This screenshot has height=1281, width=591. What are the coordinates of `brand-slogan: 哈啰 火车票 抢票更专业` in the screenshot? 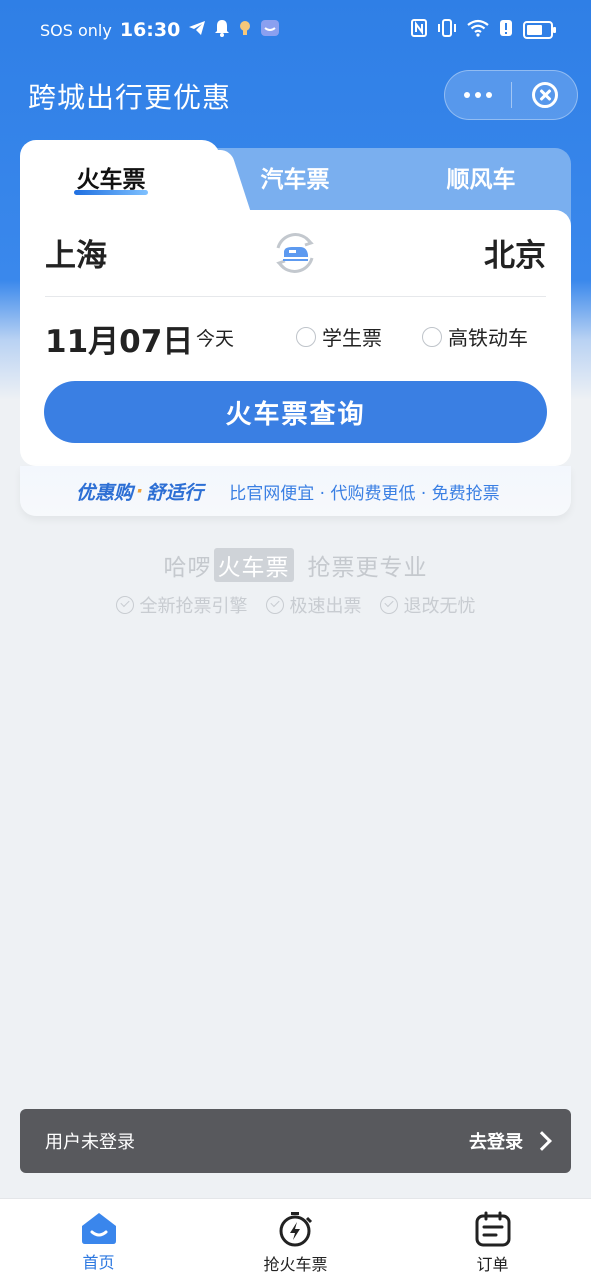 It's located at (295, 565).